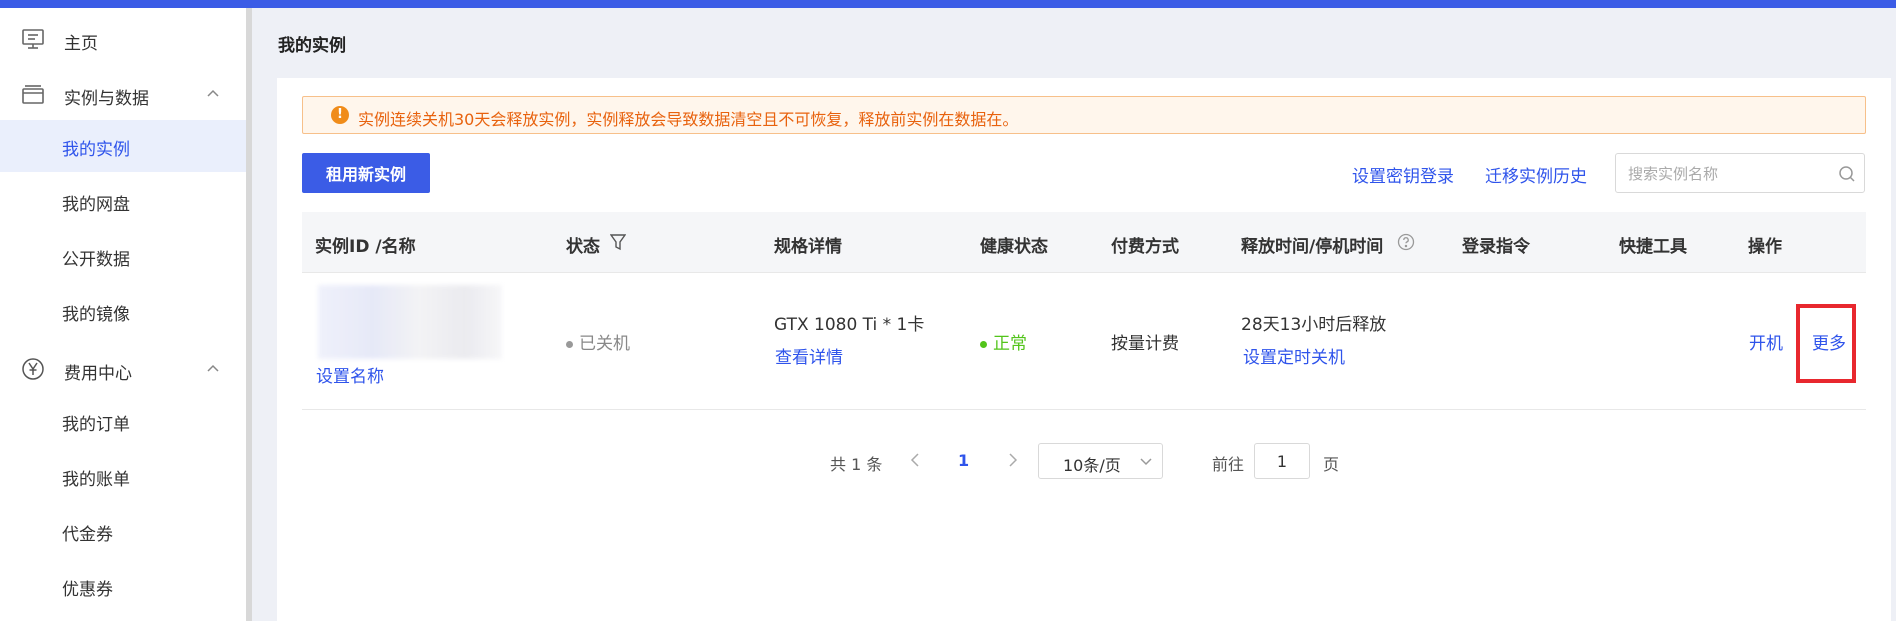 The height and width of the screenshot is (621, 1896). I want to click on chevron-right-icon, so click(1013, 460).